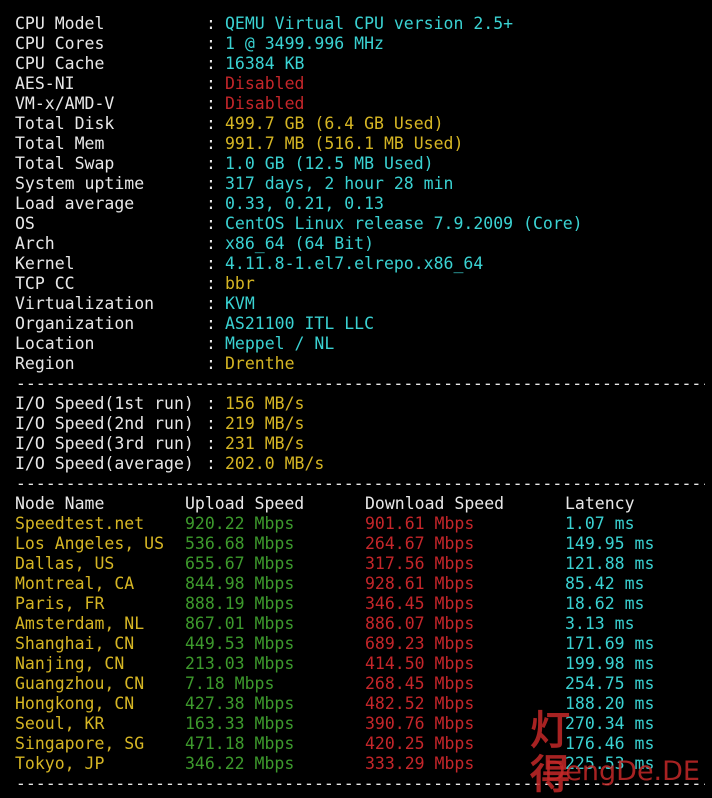 The height and width of the screenshot is (798, 712). Describe the element at coordinates (240, 723) in the screenshot. I see `upload-speed: 163.33 Mbps` at that location.